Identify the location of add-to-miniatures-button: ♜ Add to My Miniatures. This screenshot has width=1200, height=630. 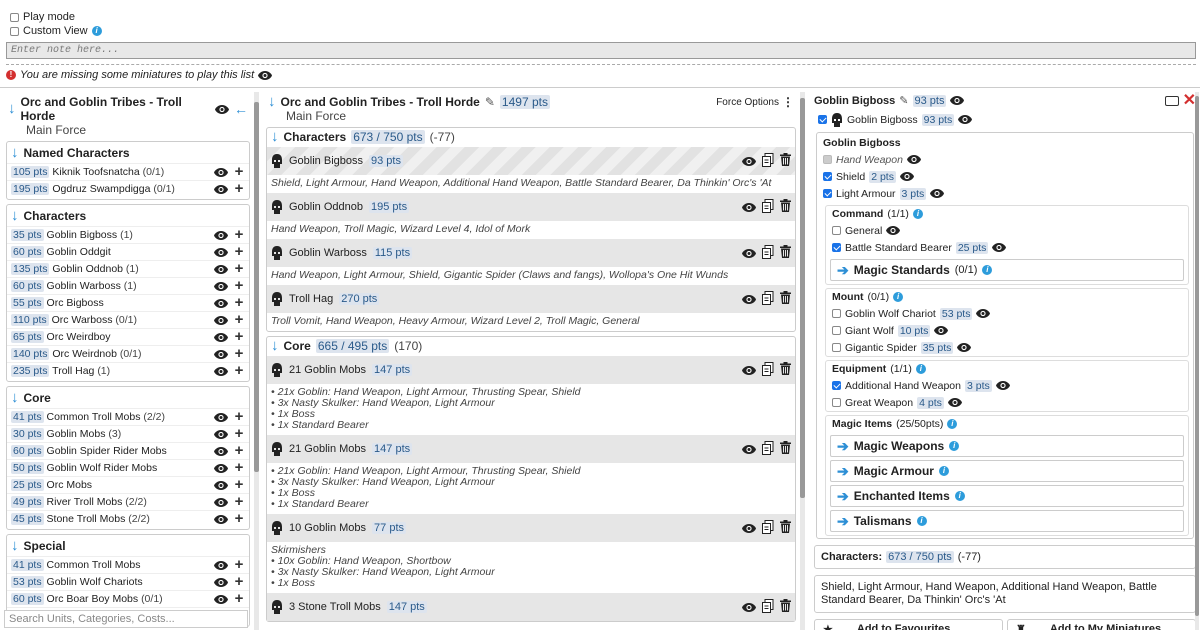
(1101, 624).